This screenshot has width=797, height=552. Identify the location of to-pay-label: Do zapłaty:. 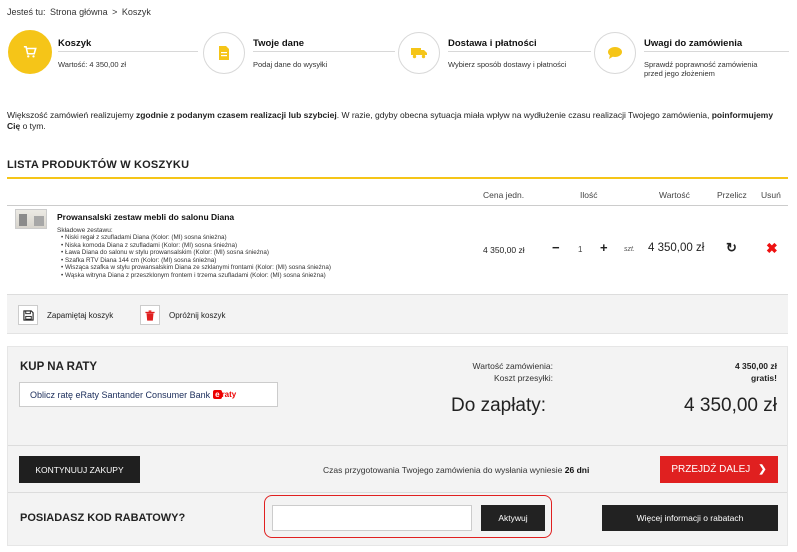
(499, 405).